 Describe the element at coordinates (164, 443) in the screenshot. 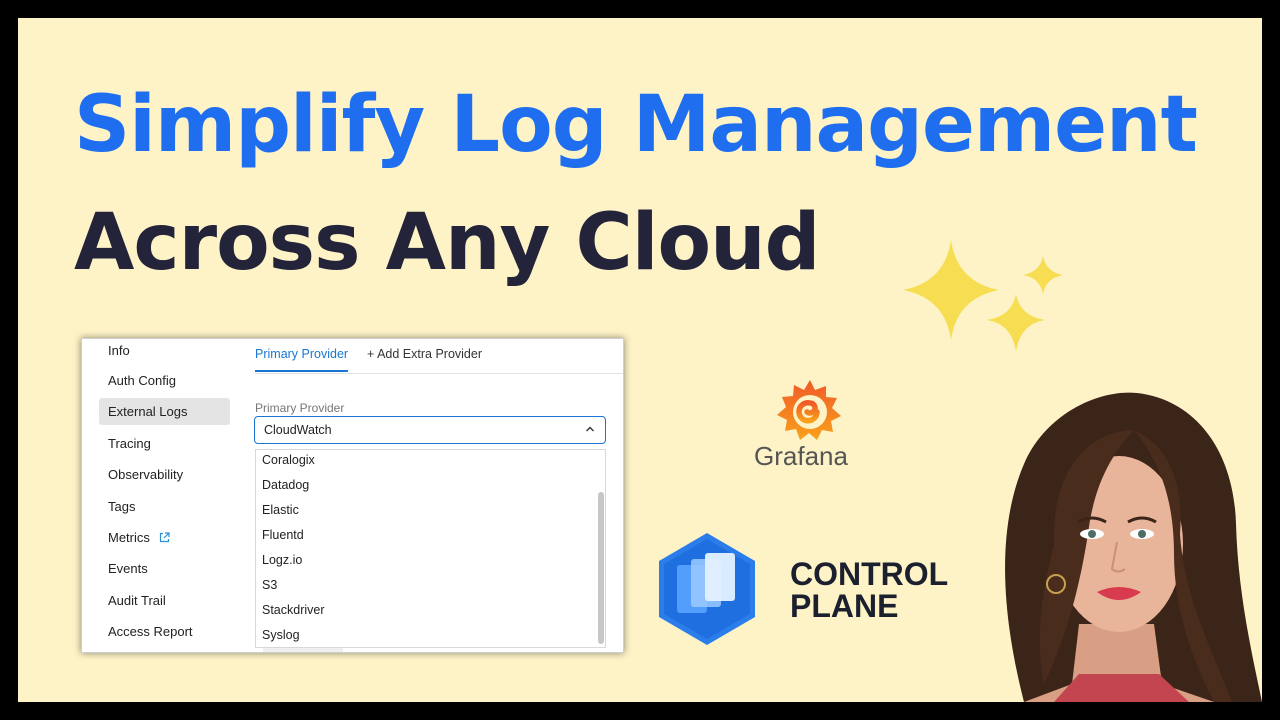

I see `sidebar-item-tracing: Tracing` at that location.